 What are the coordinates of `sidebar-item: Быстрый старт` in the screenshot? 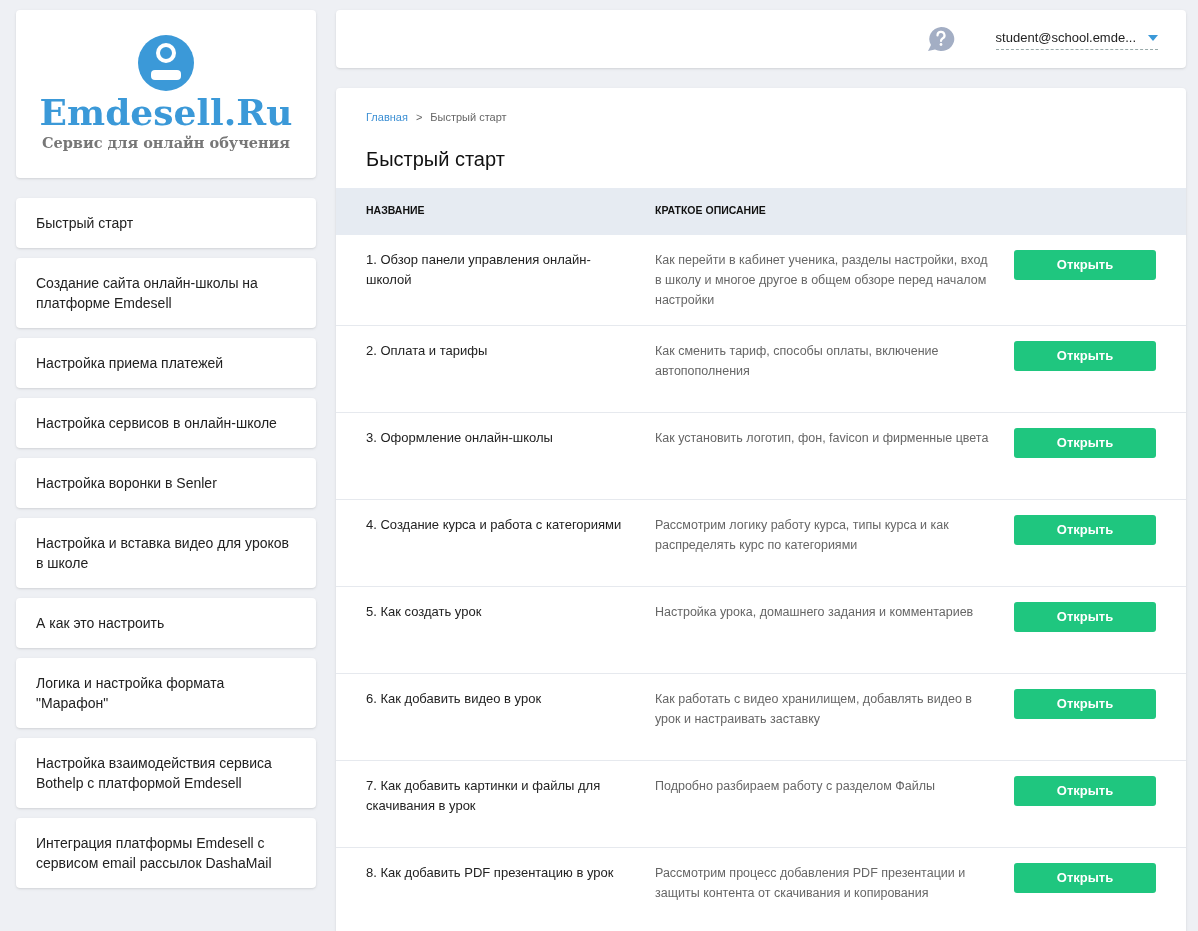 It's located at (166, 223).